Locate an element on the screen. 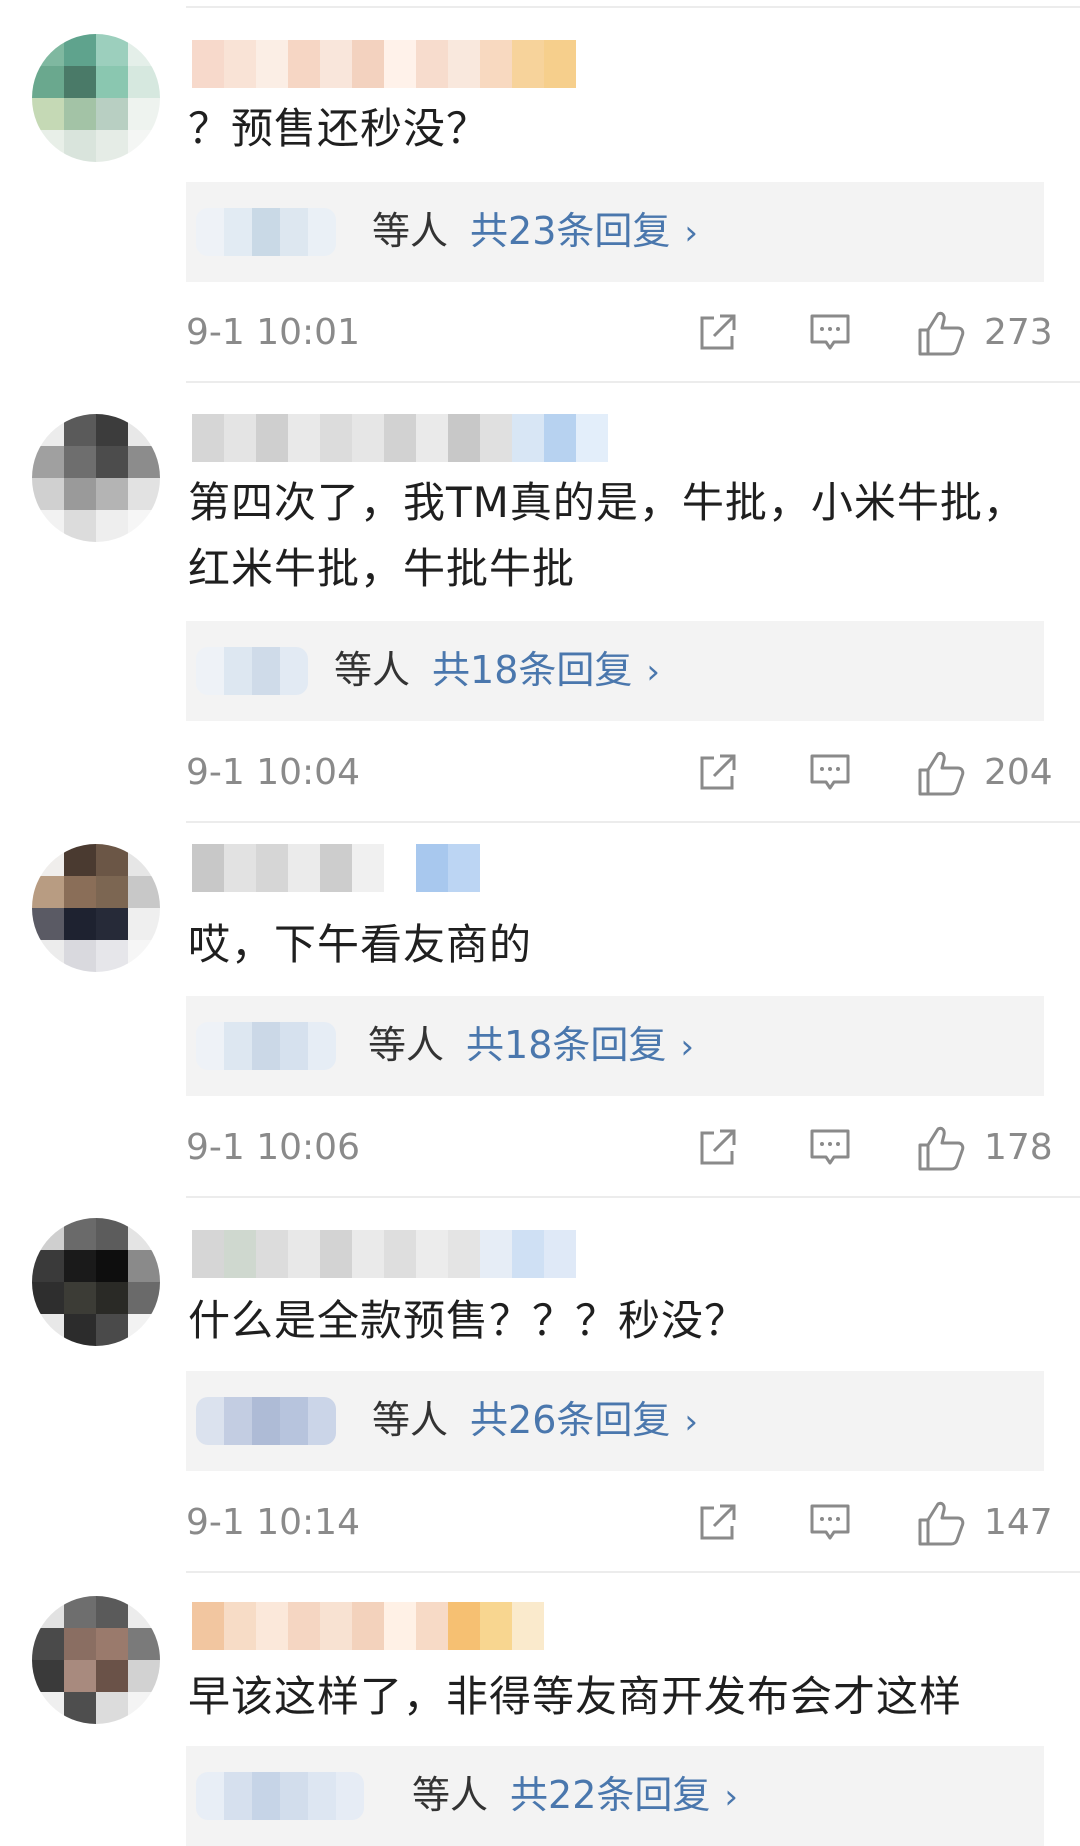 The width and height of the screenshot is (1080, 1846). comment-meta: 9-1 10:01 273 is located at coordinates (619, 336).